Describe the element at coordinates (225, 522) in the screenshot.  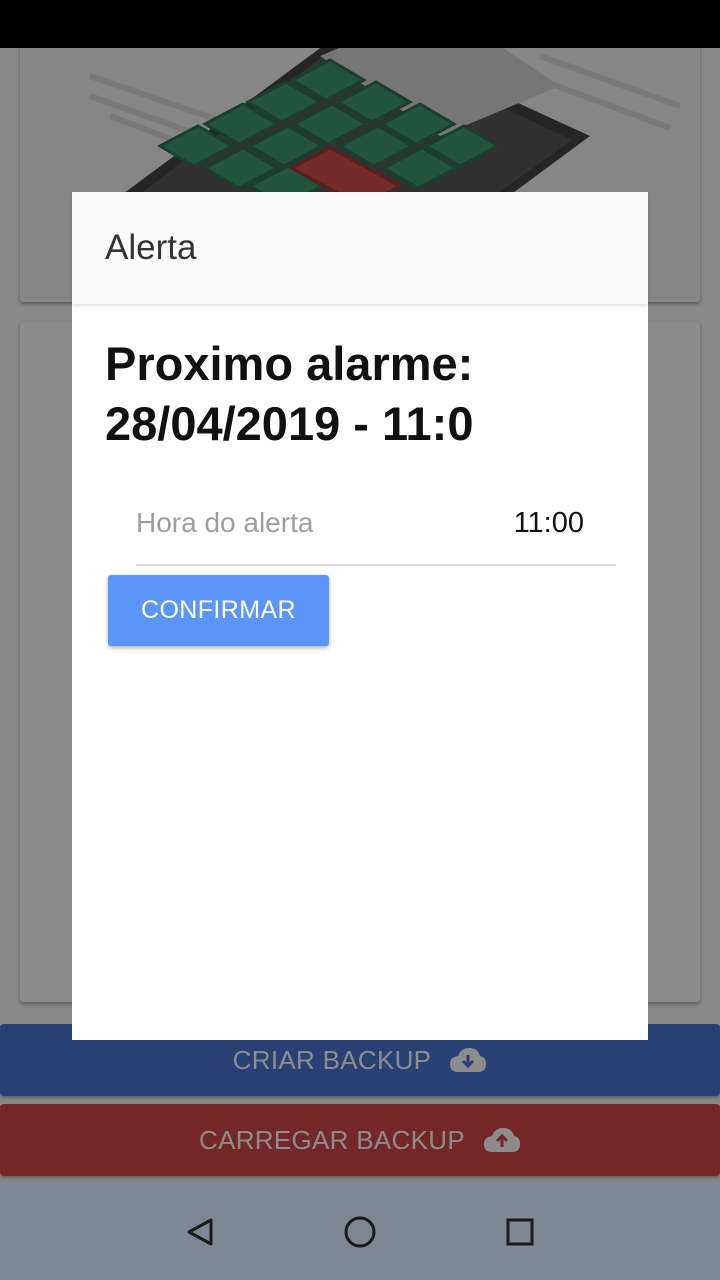
I see `alert-time-label: Hora do alerta` at that location.